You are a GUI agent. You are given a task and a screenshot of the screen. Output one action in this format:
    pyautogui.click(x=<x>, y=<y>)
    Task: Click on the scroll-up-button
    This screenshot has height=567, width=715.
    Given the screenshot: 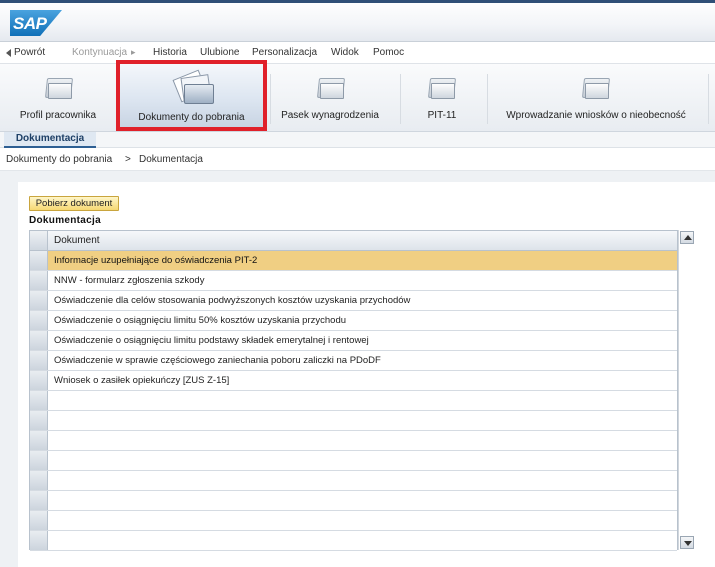 What is the action you would take?
    pyautogui.click(x=687, y=237)
    